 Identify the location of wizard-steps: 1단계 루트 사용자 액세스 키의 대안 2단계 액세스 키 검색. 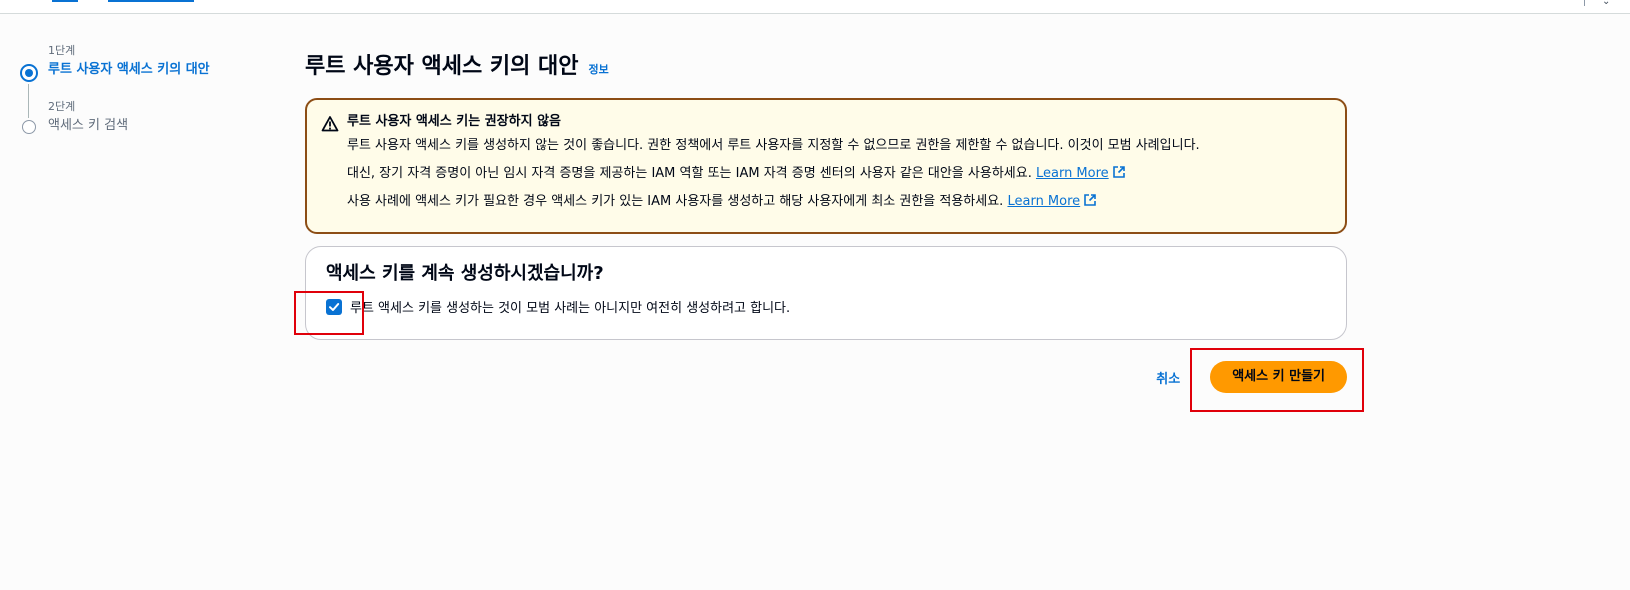
(140, 100).